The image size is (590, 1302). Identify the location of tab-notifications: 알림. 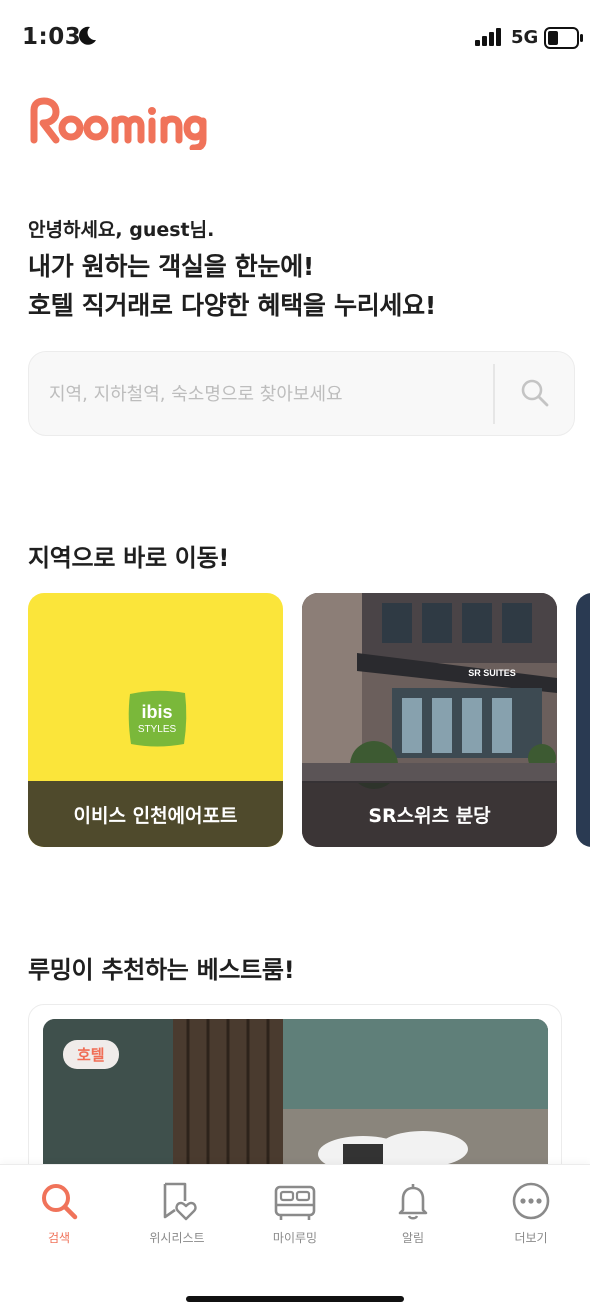
(413, 1221).